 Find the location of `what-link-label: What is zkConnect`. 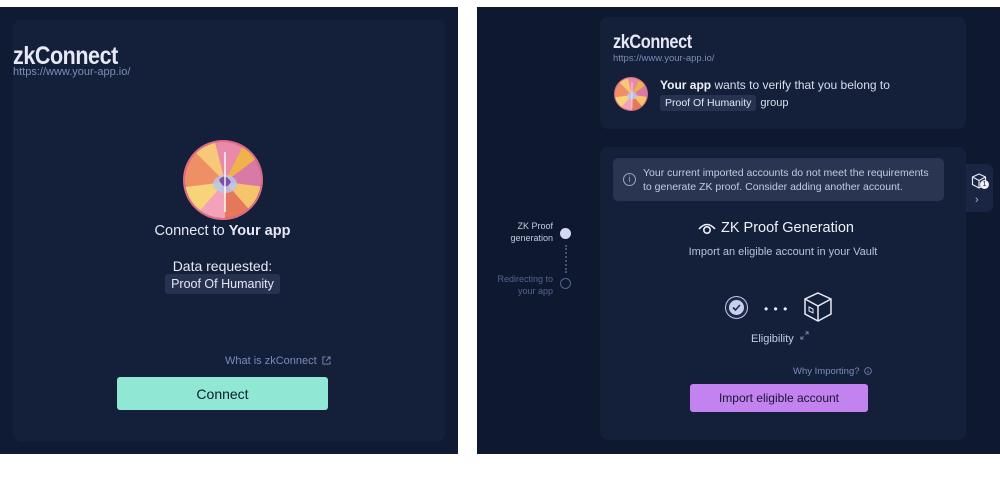

what-link-label: What is zkConnect is located at coordinates (271, 361).